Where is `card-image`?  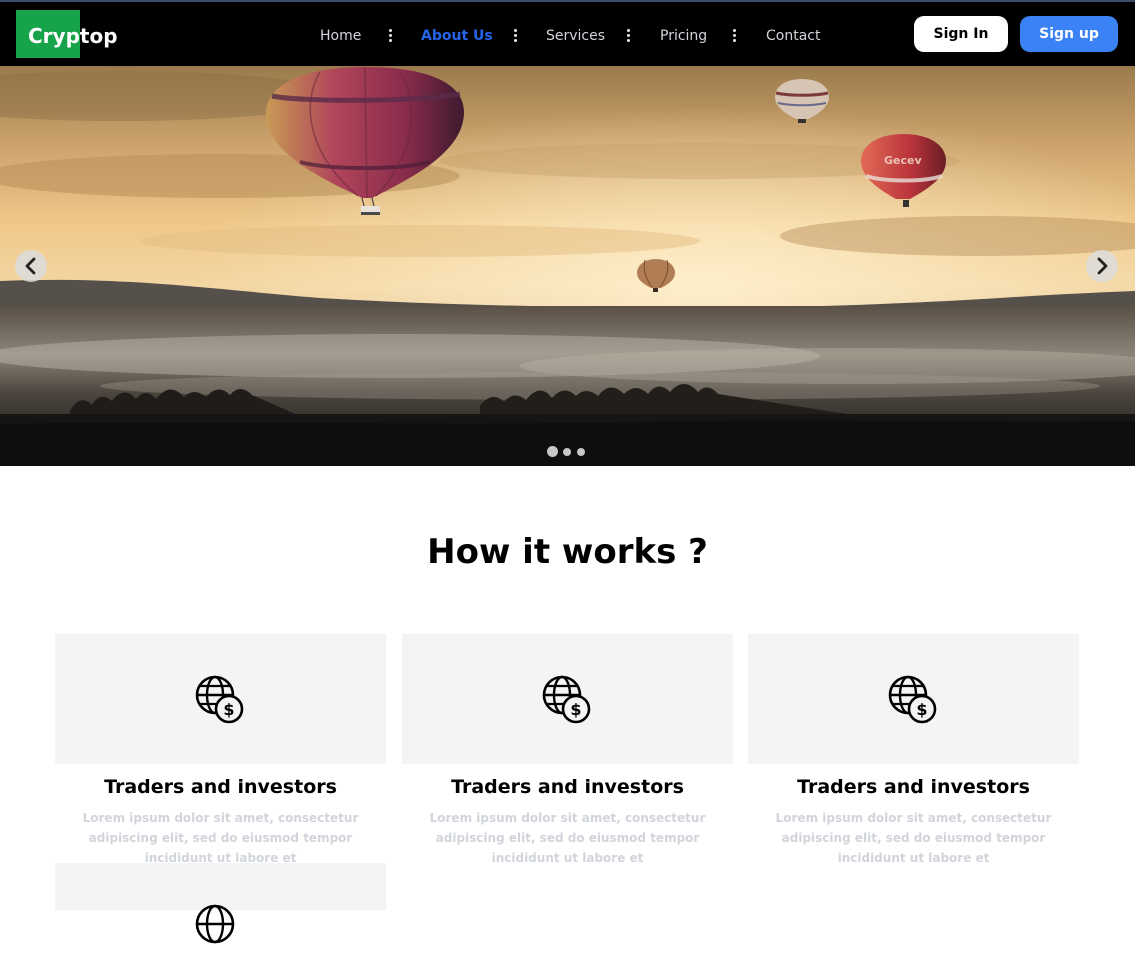
card-image is located at coordinates (220, 903).